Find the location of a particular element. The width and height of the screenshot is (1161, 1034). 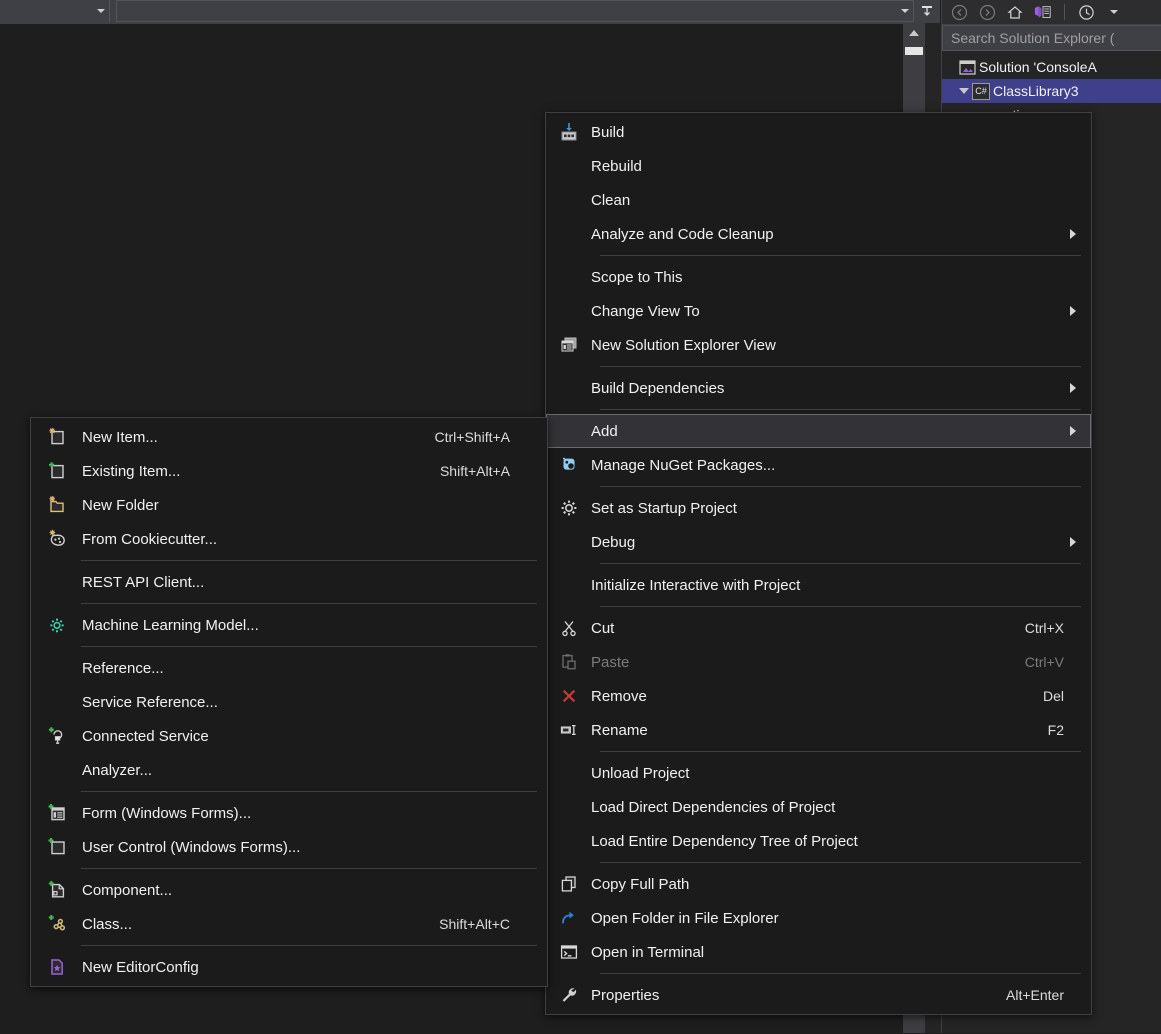

menu-item-shortcut: F2 is located at coordinates (1055, 730).